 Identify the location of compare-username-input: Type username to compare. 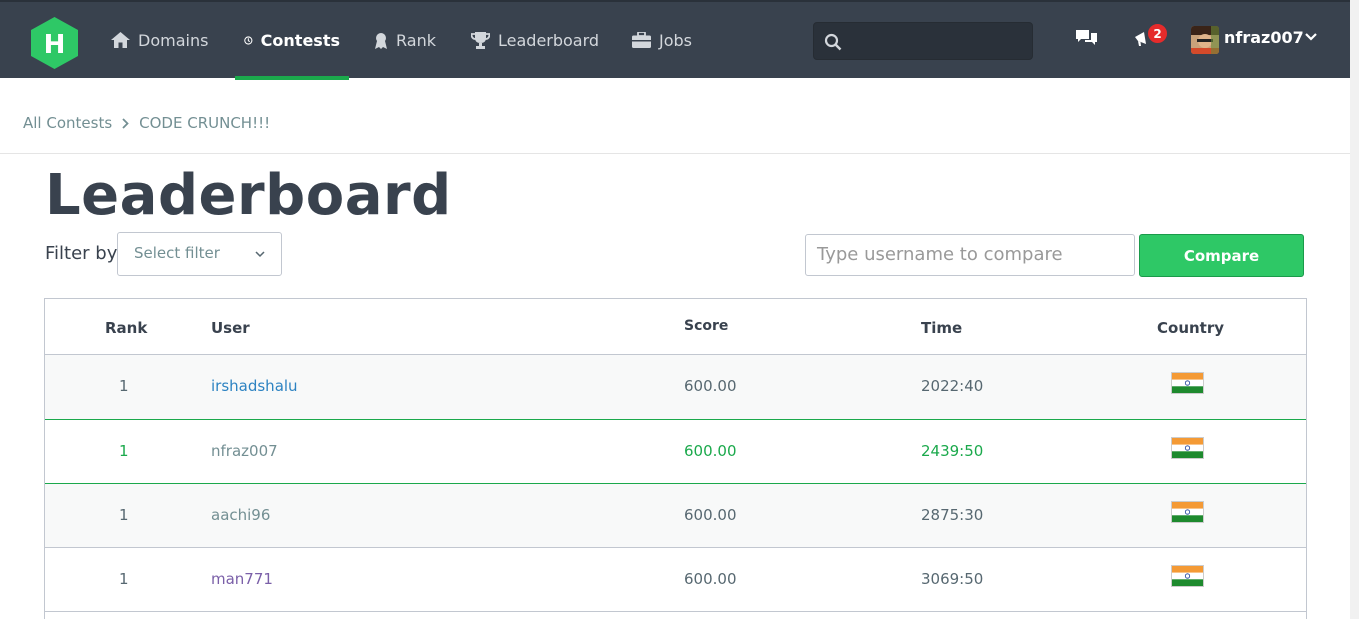
(970, 255).